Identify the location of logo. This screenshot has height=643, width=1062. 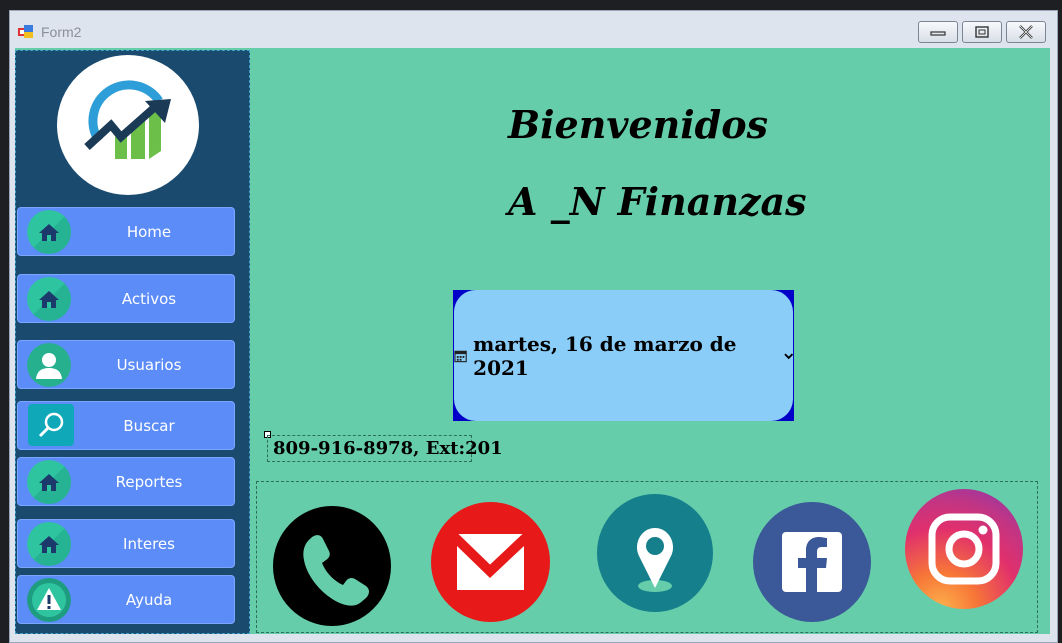
(128, 125).